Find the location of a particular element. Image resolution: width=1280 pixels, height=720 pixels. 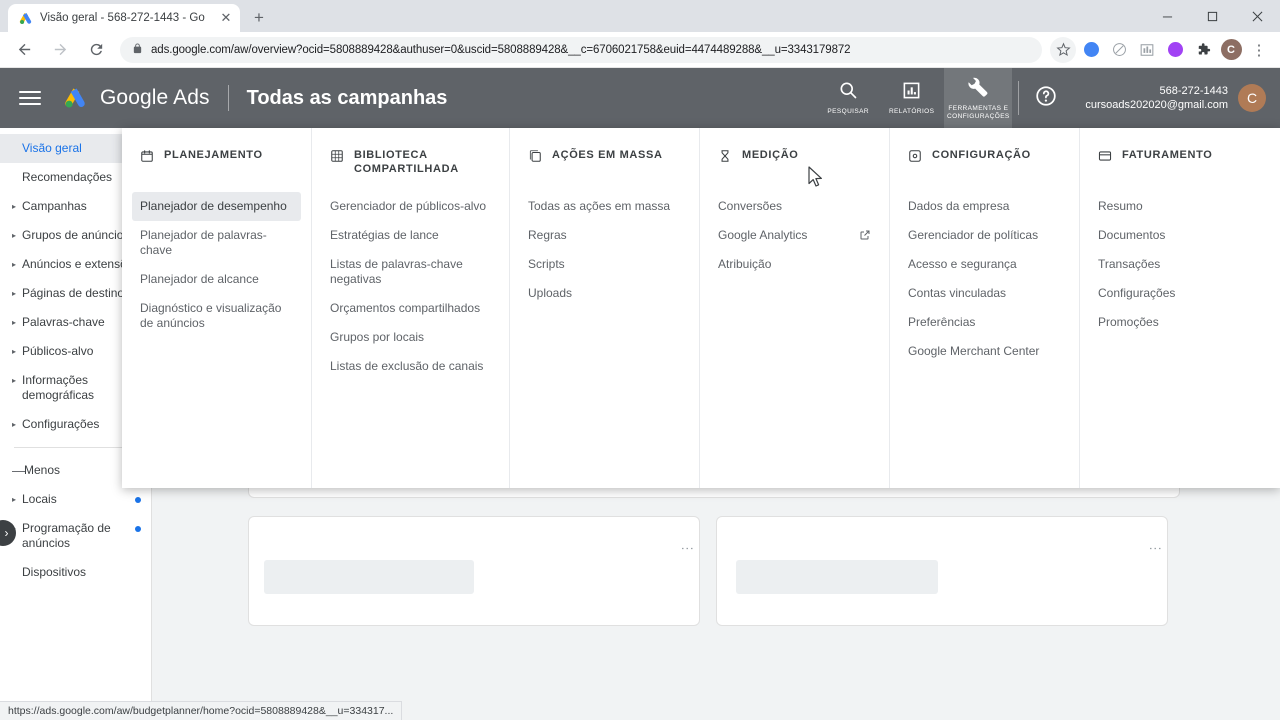

extension-purple-icon is located at coordinates (1175, 50).